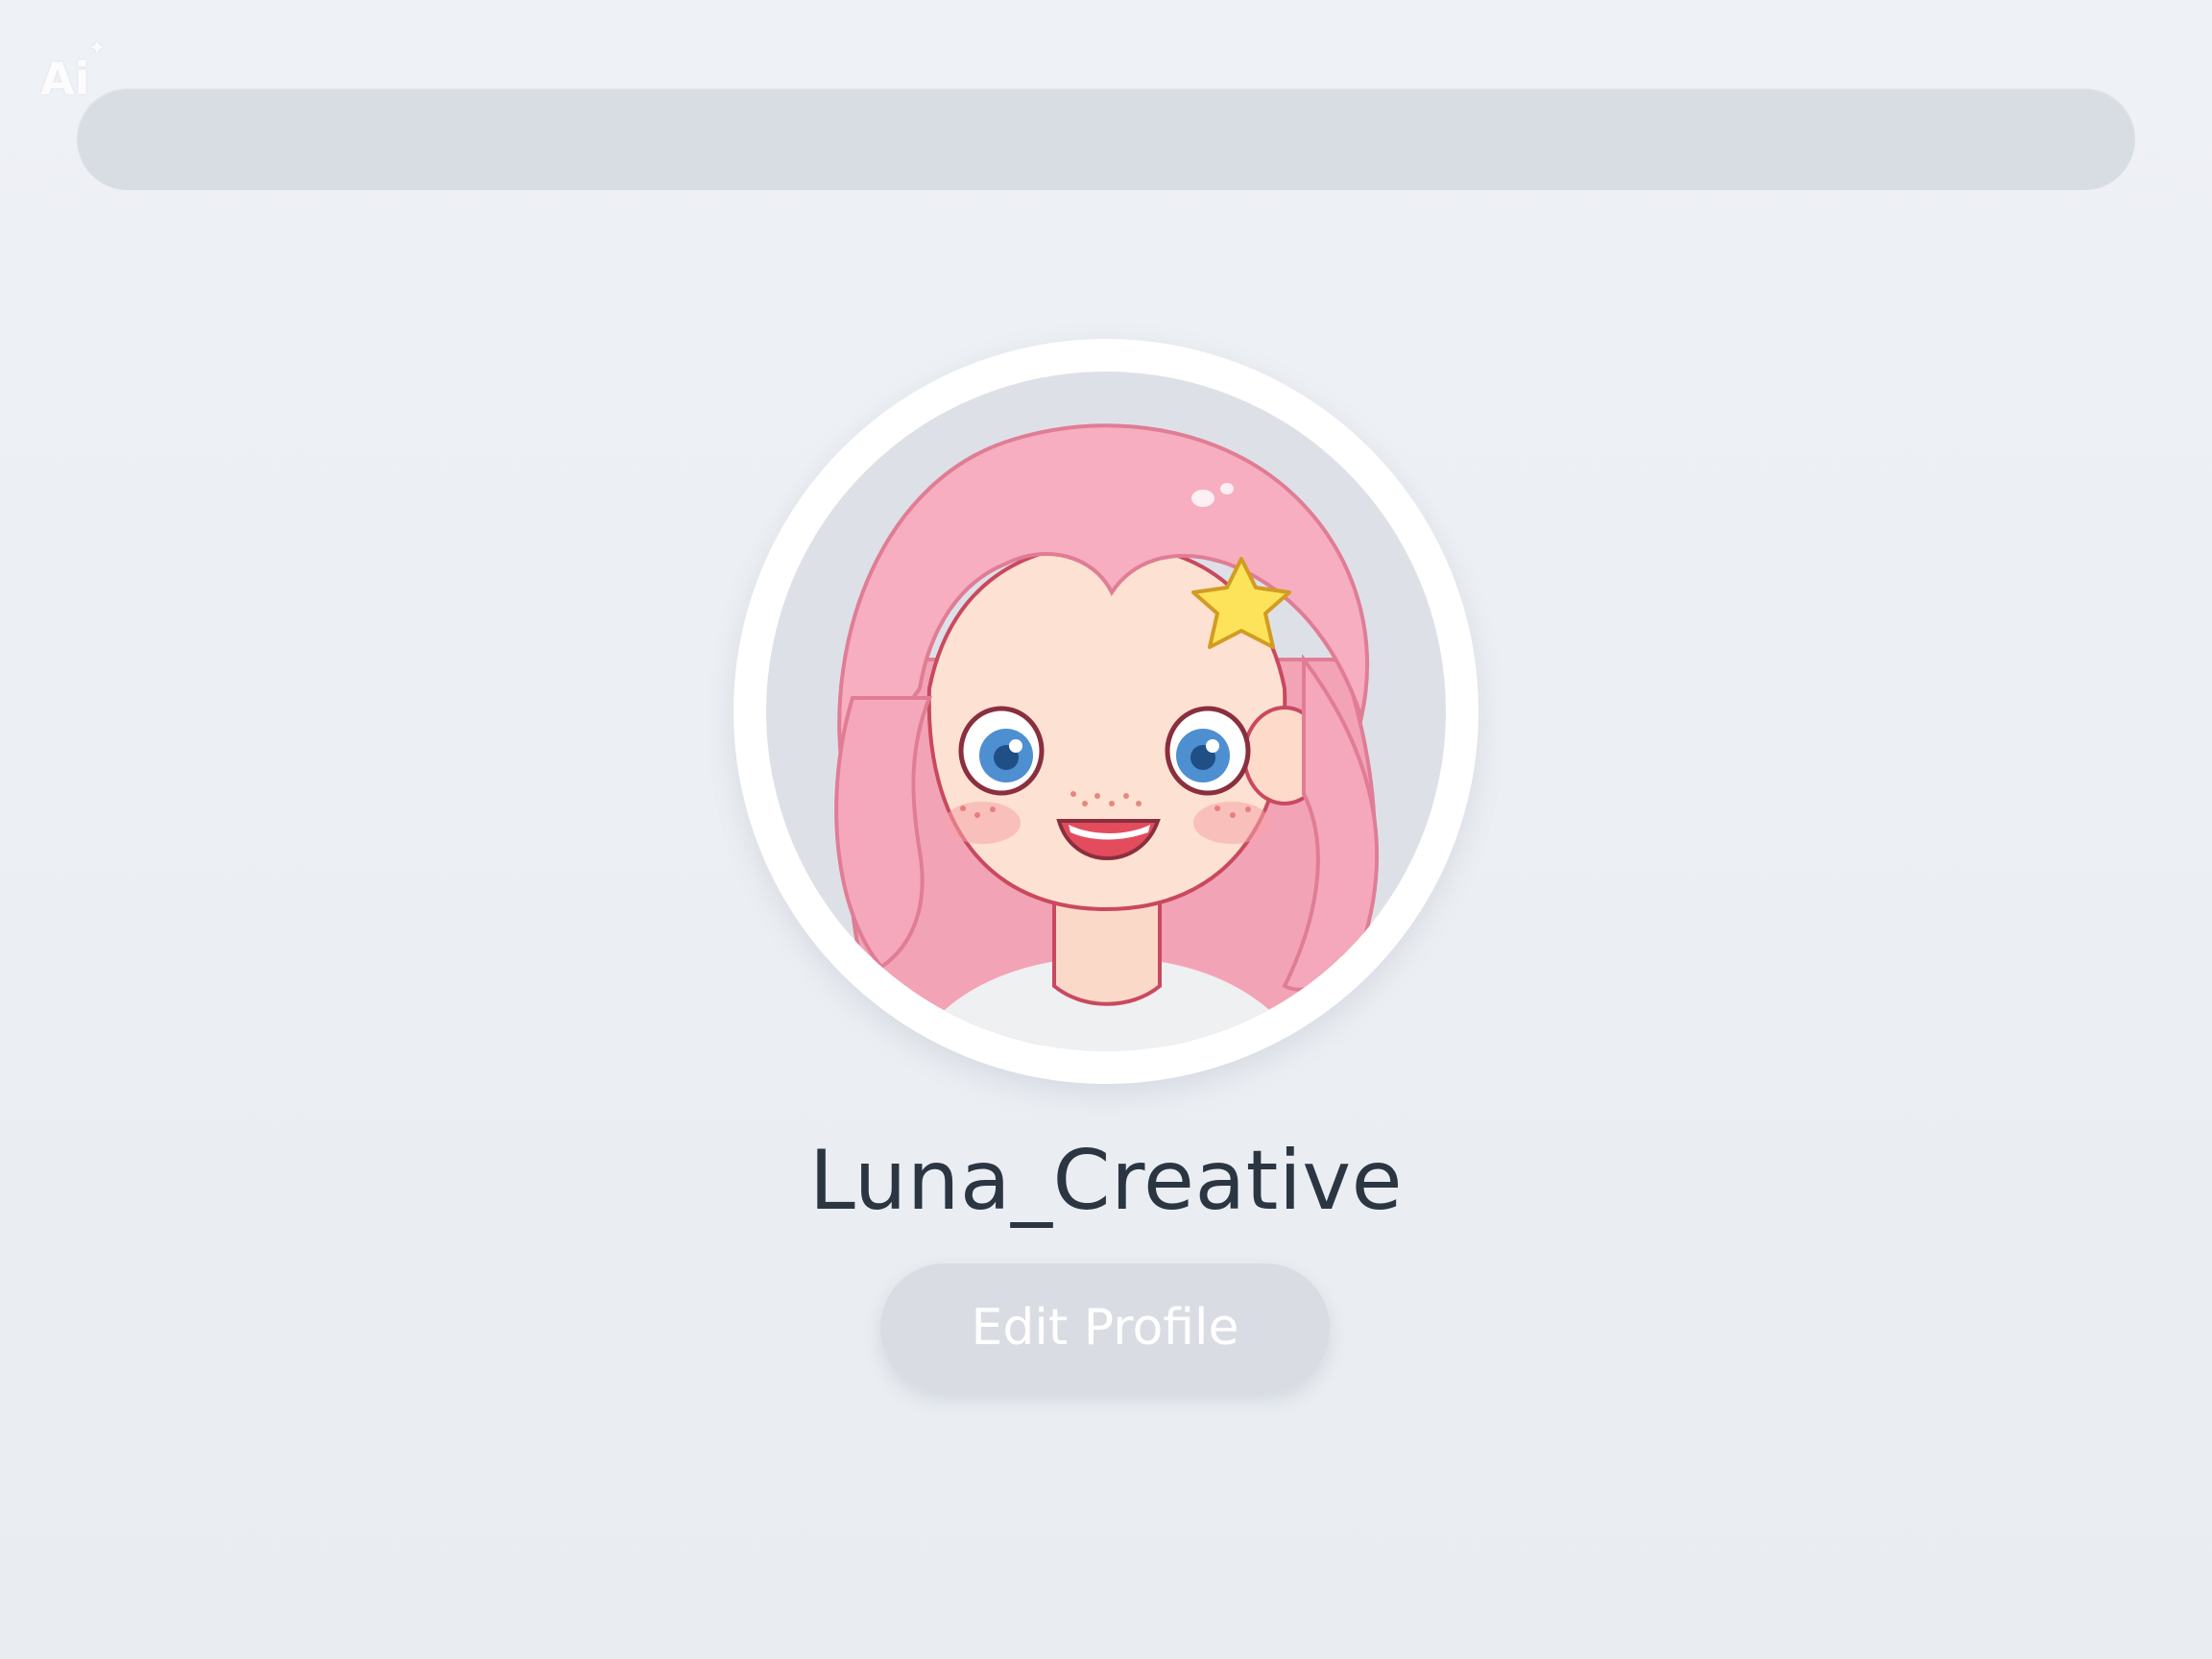 This screenshot has width=2212, height=1659. What do you see at coordinates (65, 79) in the screenshot?
I see `ai-watermark-text: Ai` at bounding box center [65, 79].